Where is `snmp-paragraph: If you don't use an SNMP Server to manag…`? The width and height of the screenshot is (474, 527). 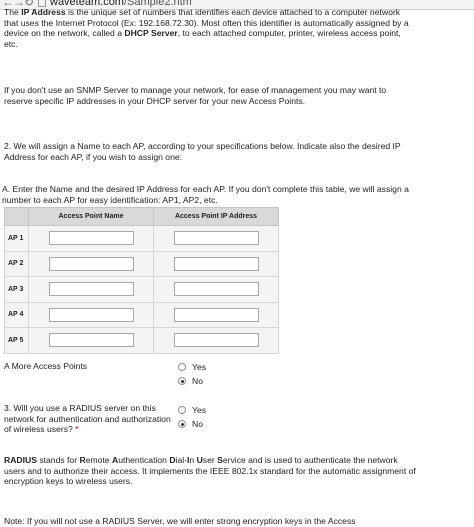 snmp-paragraph: If you don't use an SNMP Server to manag… is located at coordinates (195, 95).